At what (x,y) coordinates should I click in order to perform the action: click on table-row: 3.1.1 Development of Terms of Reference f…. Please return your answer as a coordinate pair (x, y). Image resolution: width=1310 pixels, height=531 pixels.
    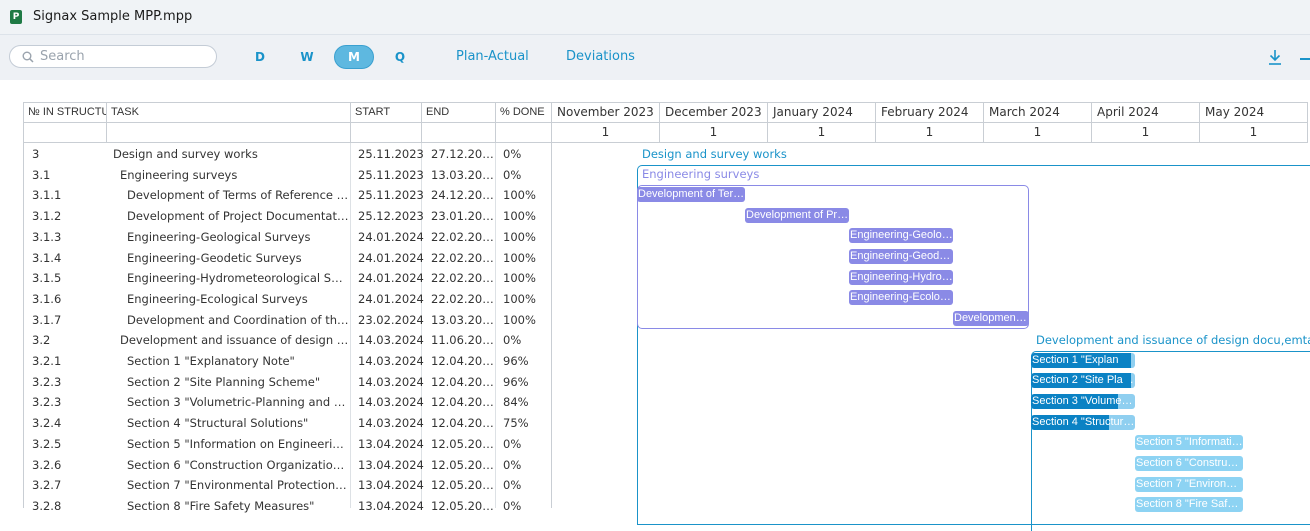
    Looking at the image, I should click on (288, 195).